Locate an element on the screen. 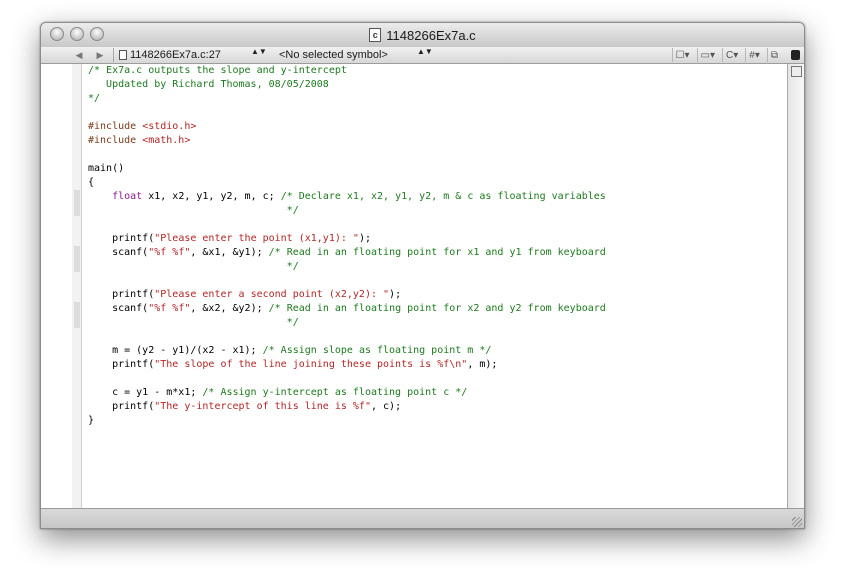 The image size is (843, 582). symbol-popup-stepper-icon: ▲▼ is located at coordinates (425, 52).